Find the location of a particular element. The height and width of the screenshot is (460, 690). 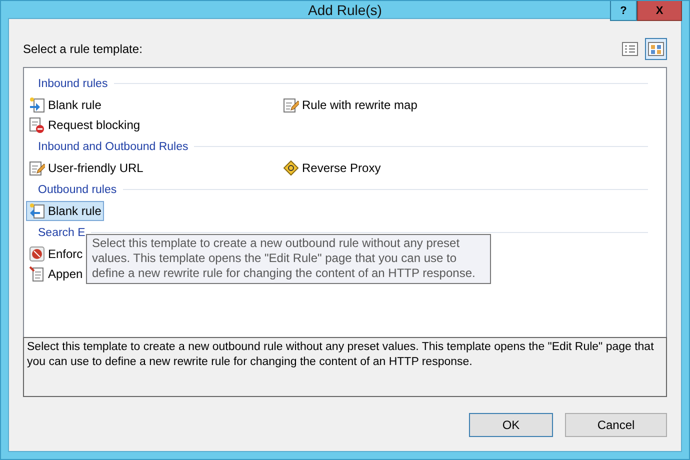

tooltip: Select this template to create a new outbound rule without any preset values. This template opens the "Edit Rule" page that you can use to define a new rewrite rule for changing the content of an HTTP response. is located at coordinates (288, 259).